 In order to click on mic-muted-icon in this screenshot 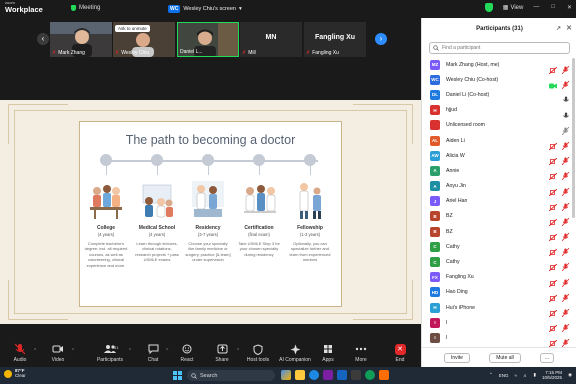, I will do `click(565, 340)`.